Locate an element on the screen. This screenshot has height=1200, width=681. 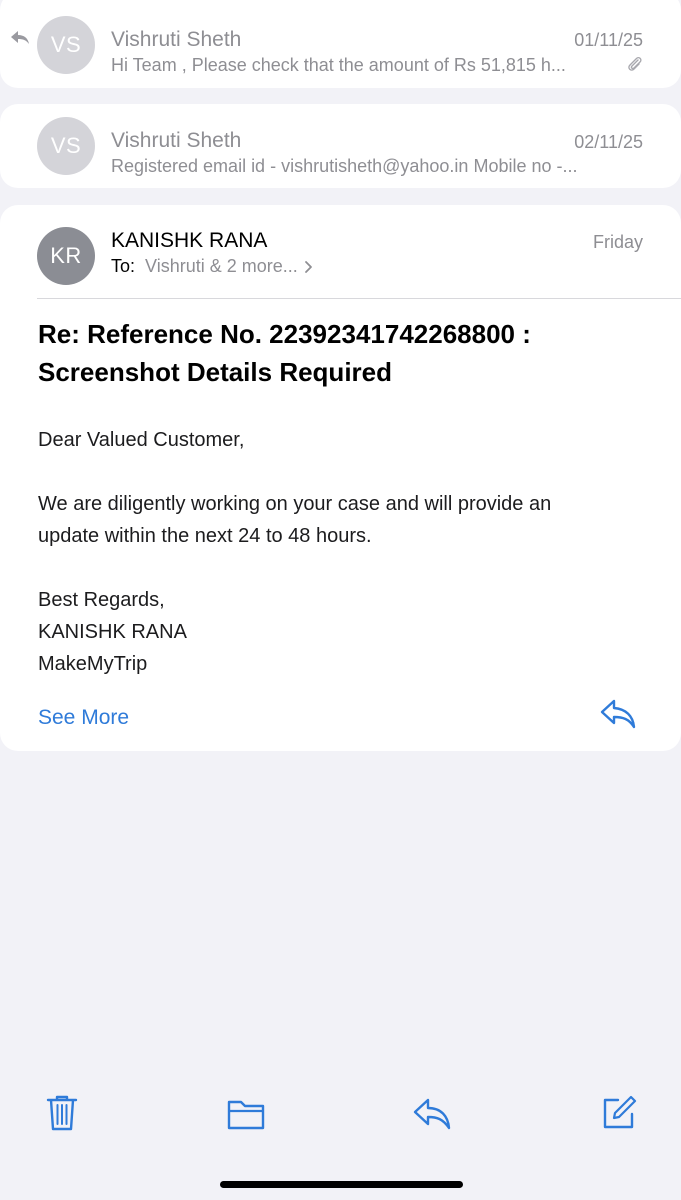
home-indicator is located at coordinates (341, 1184).